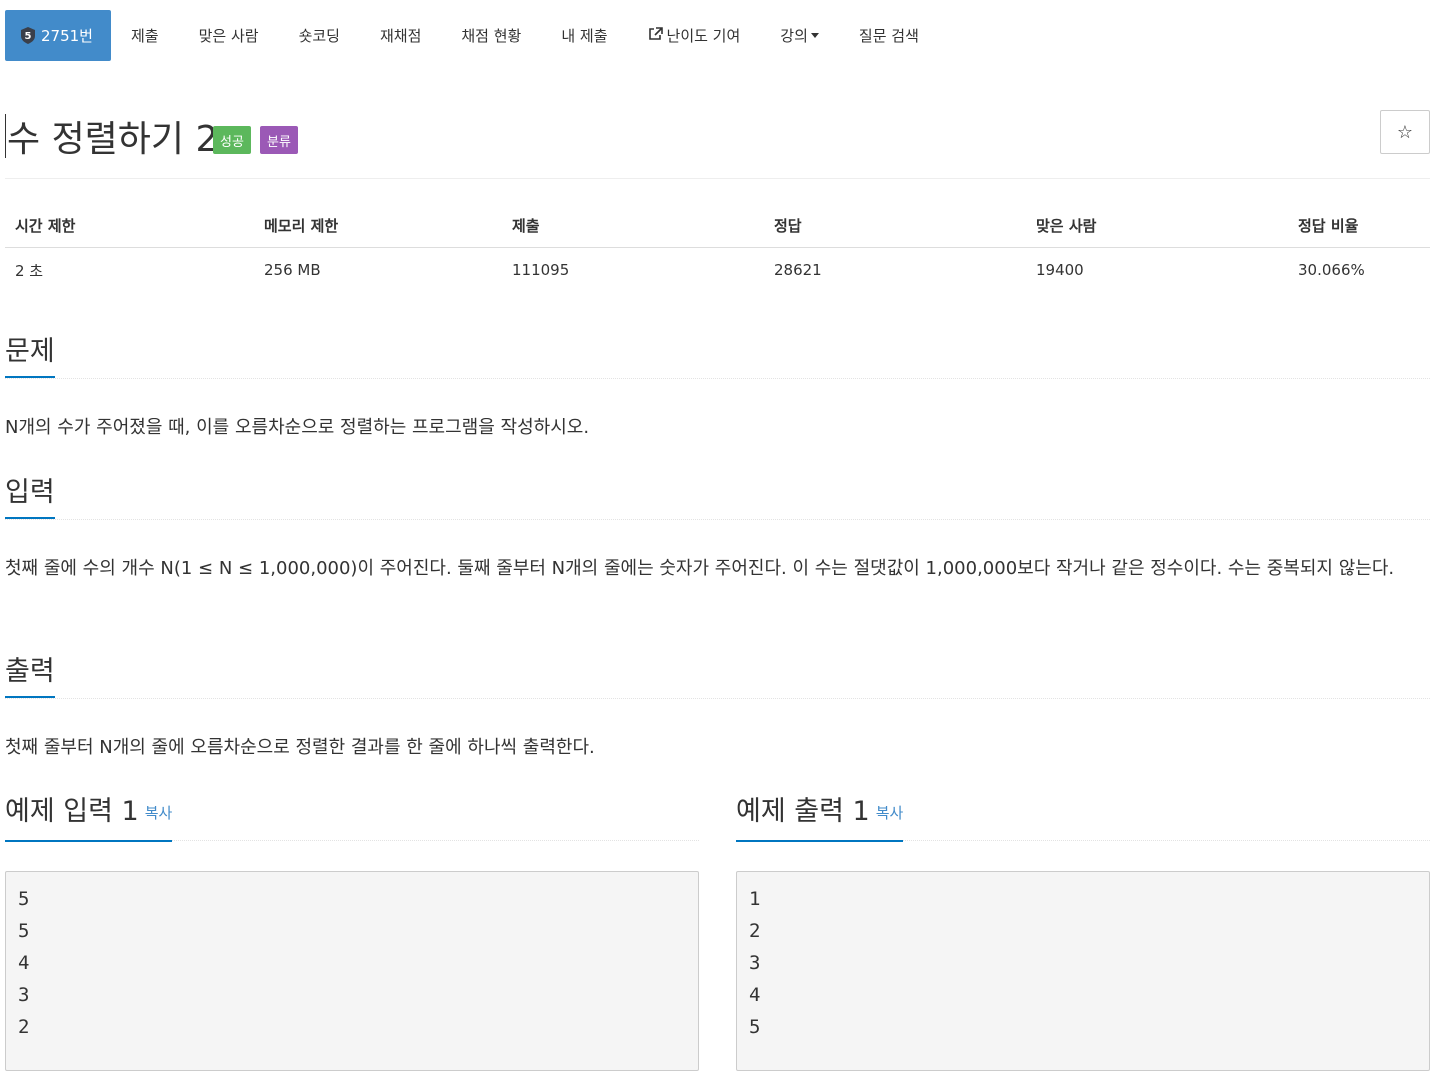 Image resolution: width=1444 pixels, height=1071 pixels. What do you see at coordinates (703, 36) in the screenshot?
I see `tab-difficulty-contribution-label: 난이도 기여` at bounding box center [703, 36].